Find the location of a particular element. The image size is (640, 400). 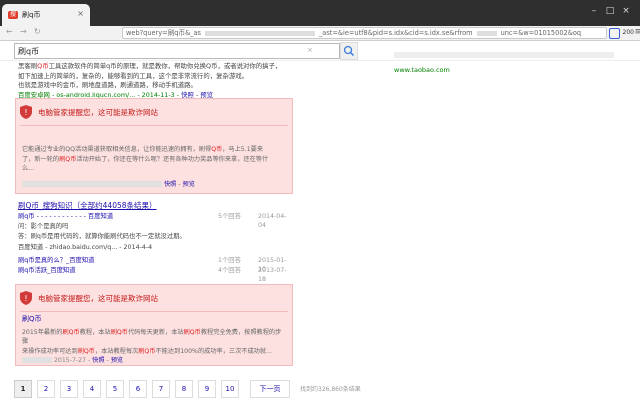

page-1: 1 is located at coordinates (23, 389).